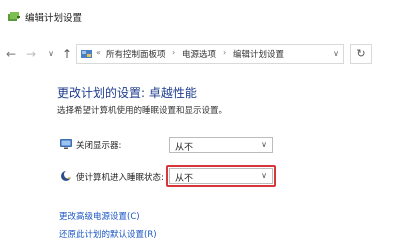  Describe the element at coordinates (31, 54) in the screenshot. I see `forward-button: →` at that location.